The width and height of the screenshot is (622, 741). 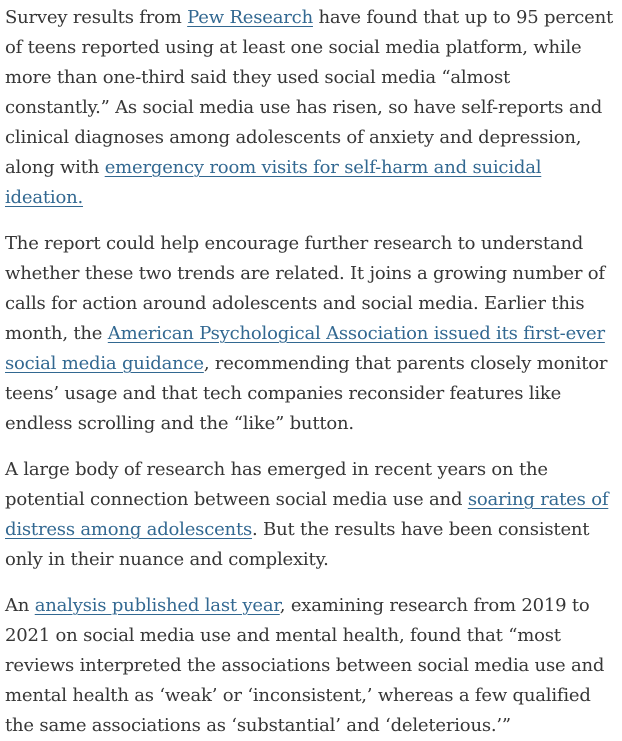 I want to click on paragraph-text: Survey results from, so click(x=96, y=17).